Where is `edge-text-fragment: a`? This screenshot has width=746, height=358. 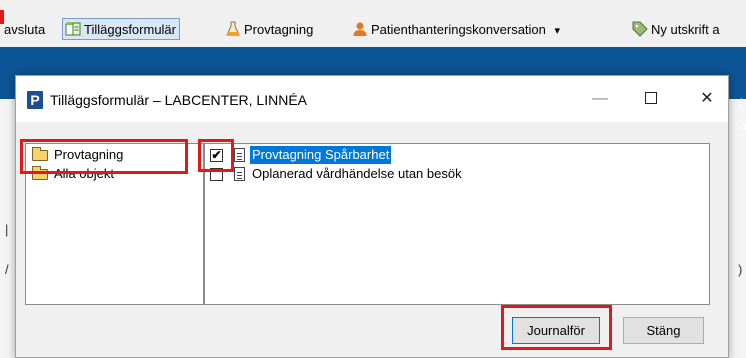
edge-text-fragment: a is located at coordinates (743, 125).